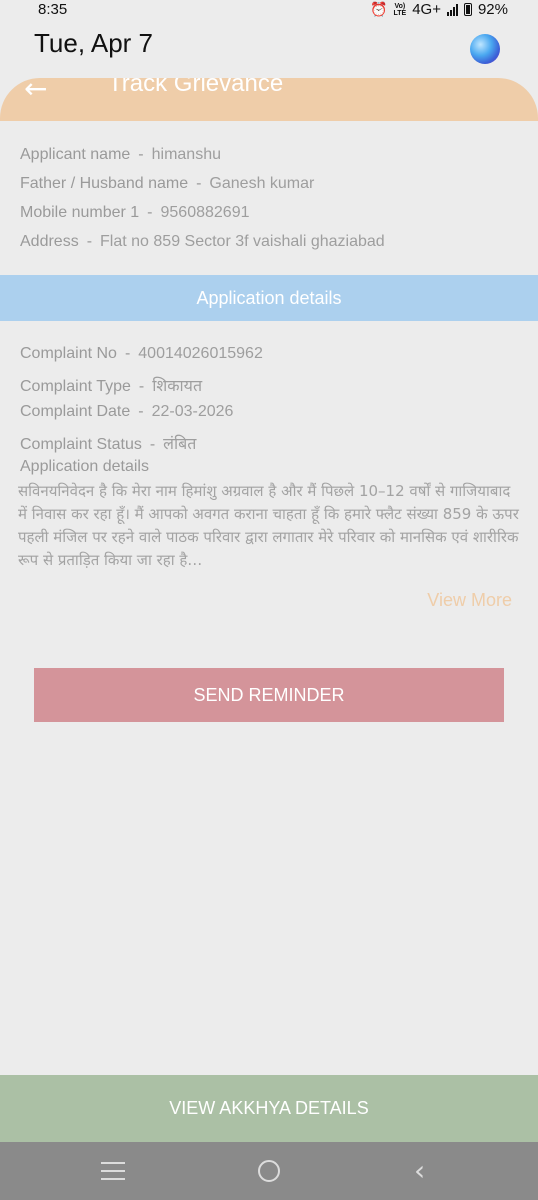 Image resolution: width=538 pixels, height=1200 pixels. What do you see at coordinates (492, 9) in the screenshot?
I see `battery-level: 92%` at bounding box center [492, 9].